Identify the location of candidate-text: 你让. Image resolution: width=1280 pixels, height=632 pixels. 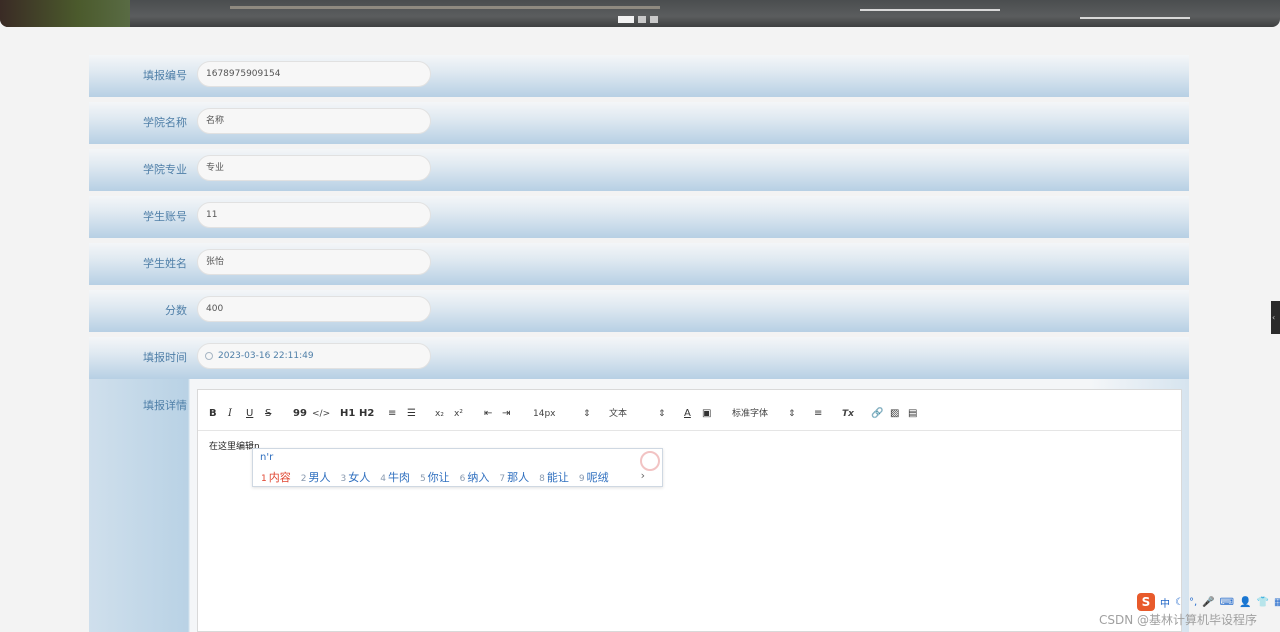
(438, 477).